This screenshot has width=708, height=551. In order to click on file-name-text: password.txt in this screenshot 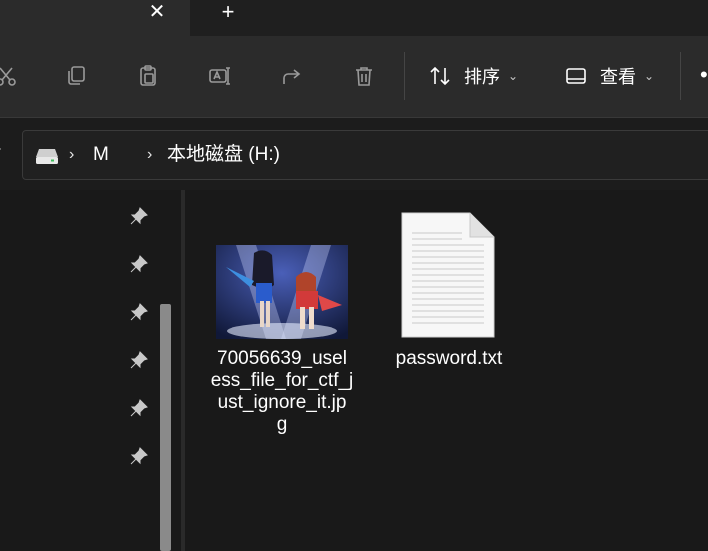, I will do `click(449, 359)`.